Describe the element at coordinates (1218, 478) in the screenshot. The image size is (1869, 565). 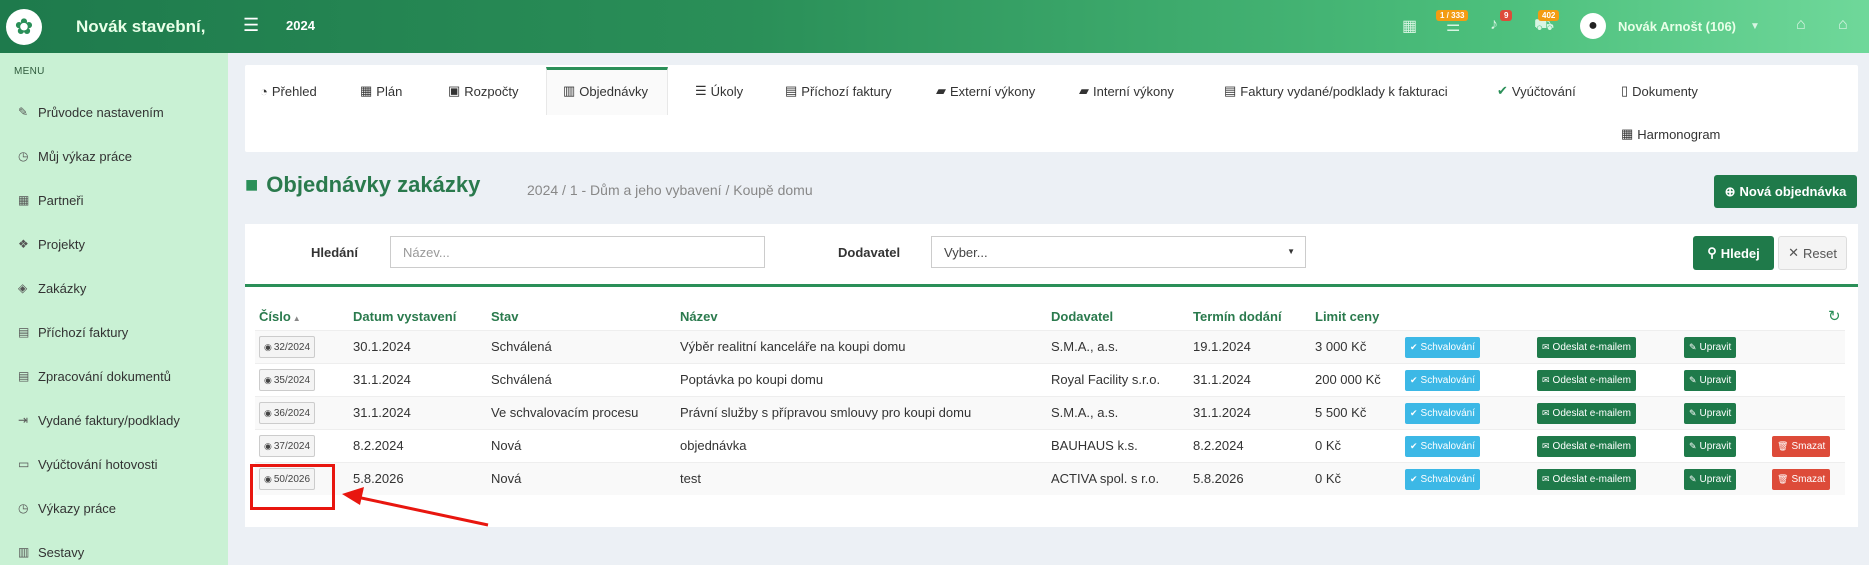
I see `cell-deadline: 5.8.2026` at that location.